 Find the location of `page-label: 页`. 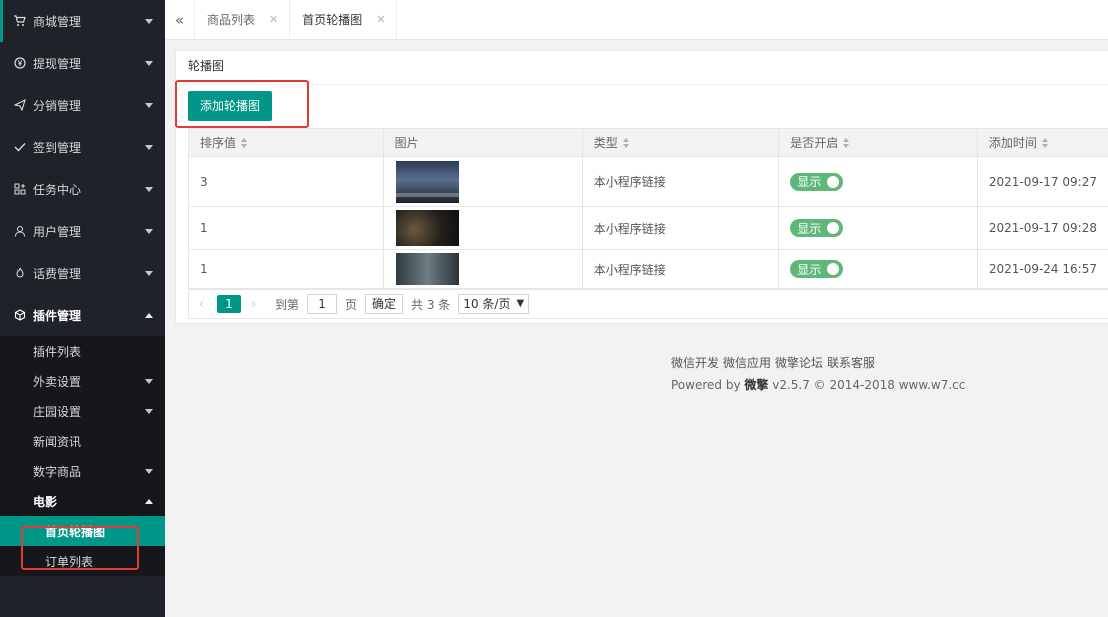

page-label: 页 is located at coordinates (351, 304).